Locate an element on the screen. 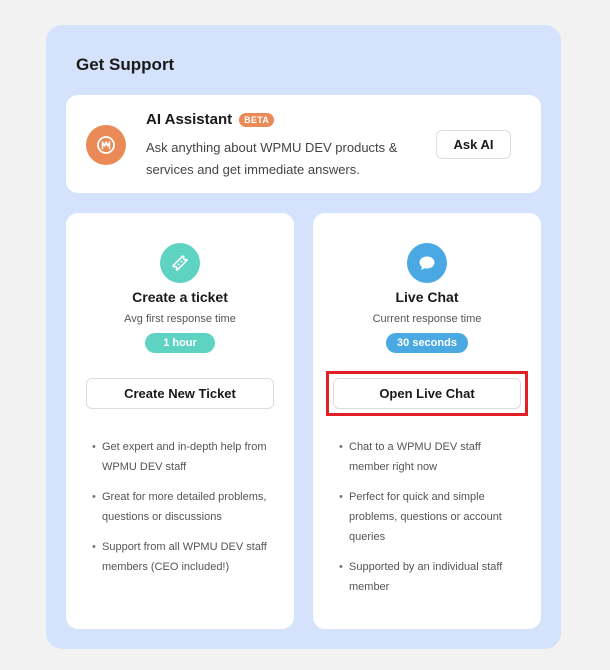 This screenshot has height=670, width=610. ticket-response-time-badge: 1 hour is located at coordinates (180, 343).